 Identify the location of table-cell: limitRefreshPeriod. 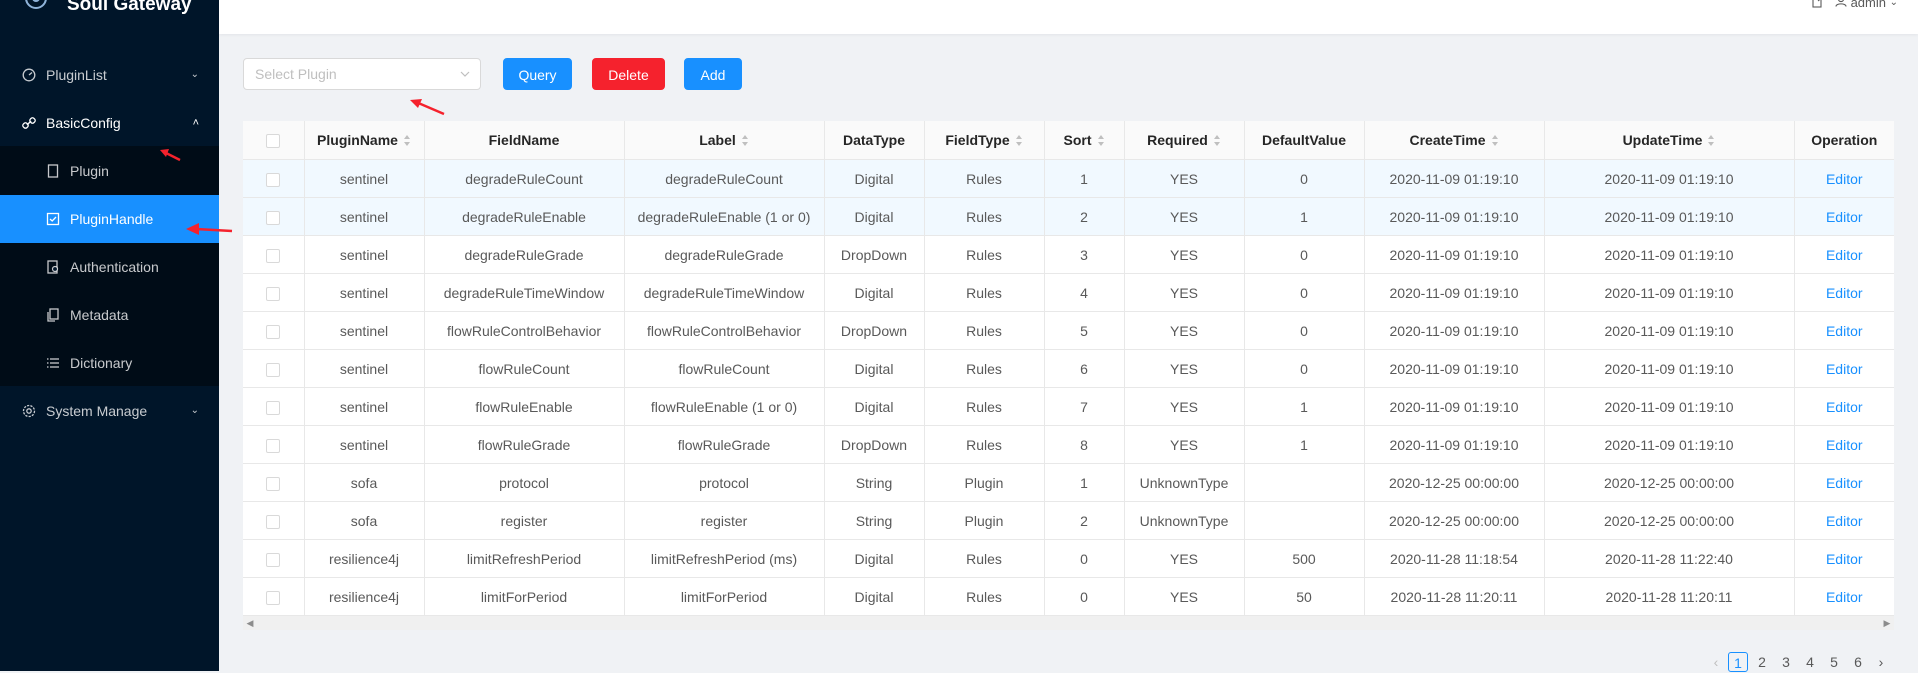
(524, 558).